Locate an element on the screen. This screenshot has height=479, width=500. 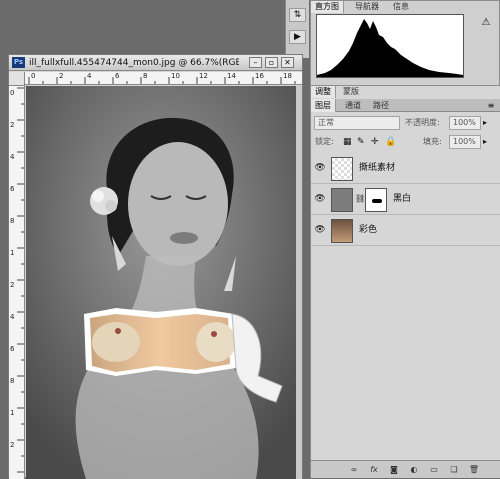
layer-name: 撕纸素材 is located at coordinates (377, 168).